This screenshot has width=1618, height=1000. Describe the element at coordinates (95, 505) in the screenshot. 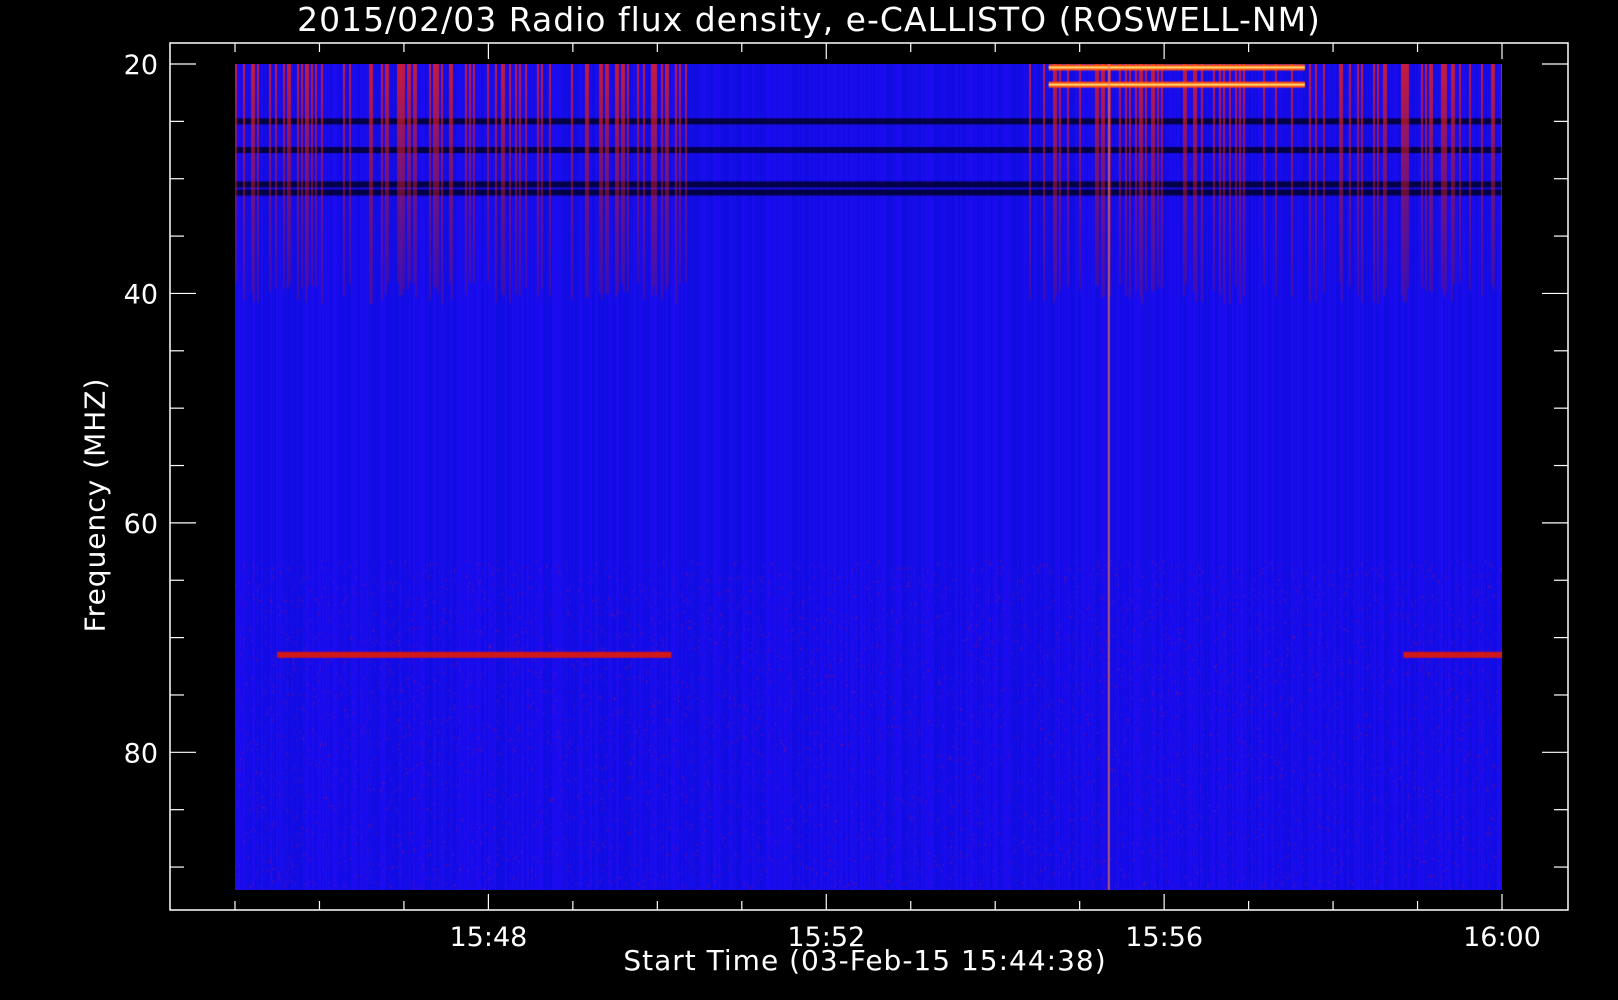

I see `y-axis-label: Frequency (MHZ)` at that location.